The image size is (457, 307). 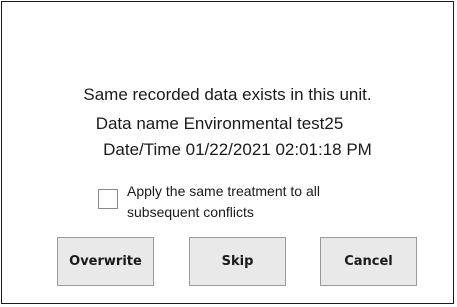 What do you see at coordinates (108, 199) in the screenshot?
I see `apply-to-all-checkbox` at bounding box center [108, 199].